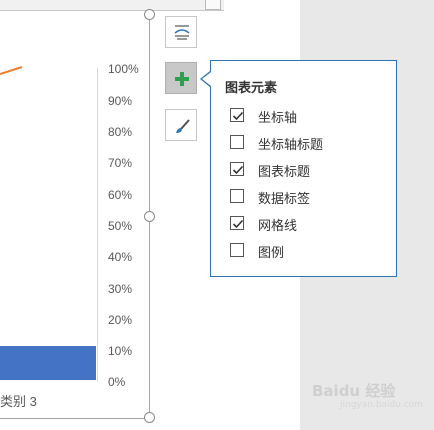  Describe the element at coordinates (149, 14) in the screenshot. I see `resize-handle-top-right` at that location.